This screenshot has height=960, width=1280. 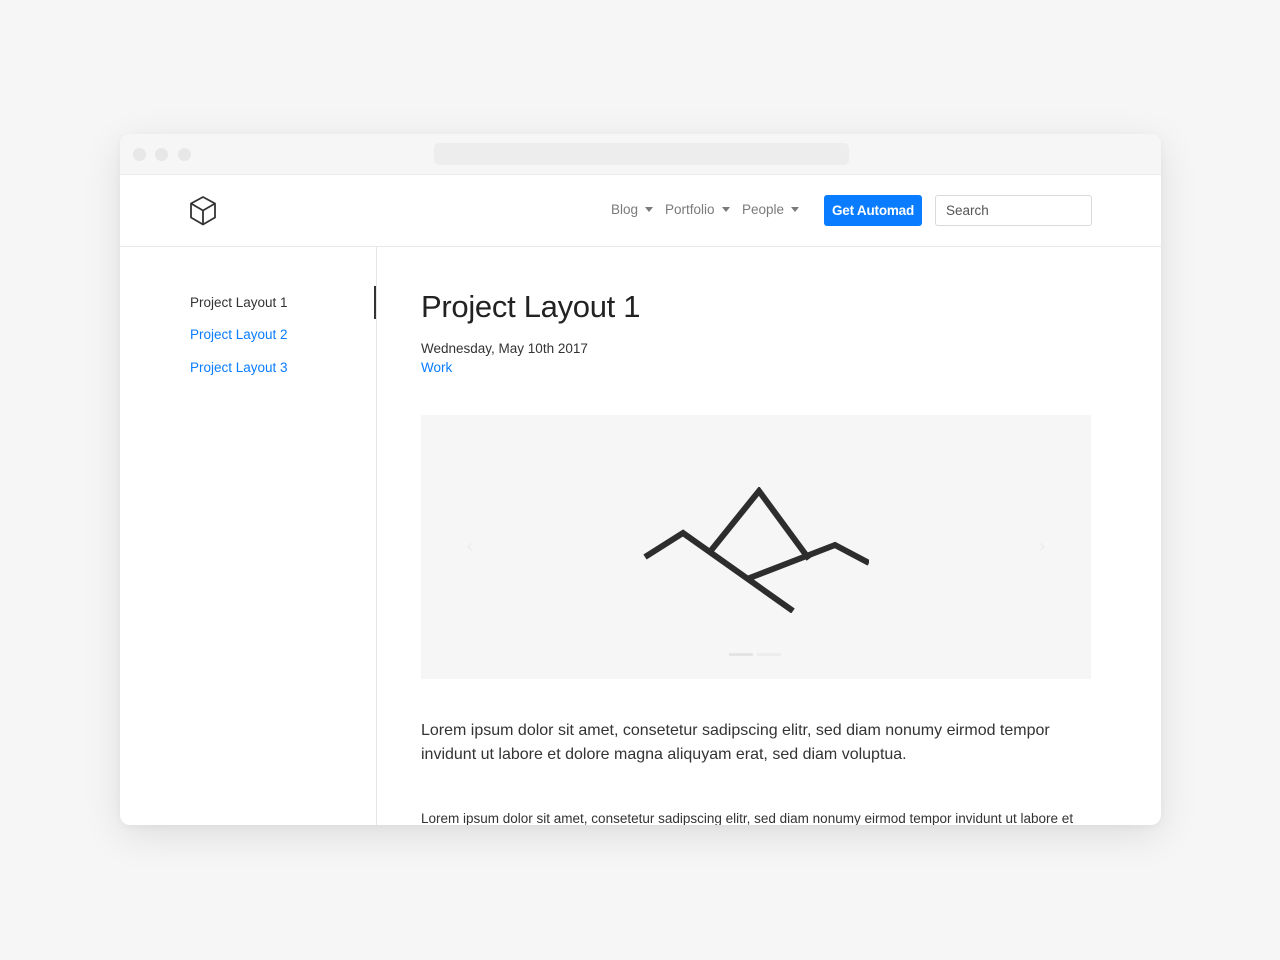 I want to click on sidebar-item-project-layout-3: Project Layout 3, so click(x=239, y=367).